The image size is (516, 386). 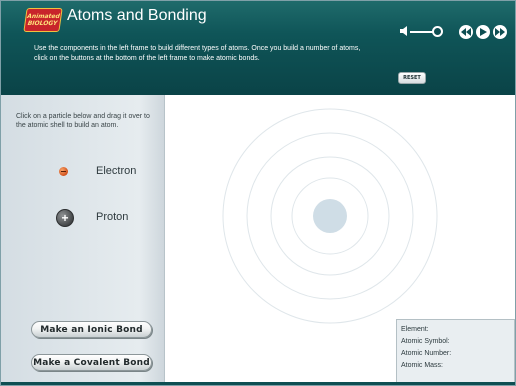 What do you see at coordinates (426, 353) in the screenshot?
I see `atomic-number-label: Atomic Number:` at bounding box center [426, 353].